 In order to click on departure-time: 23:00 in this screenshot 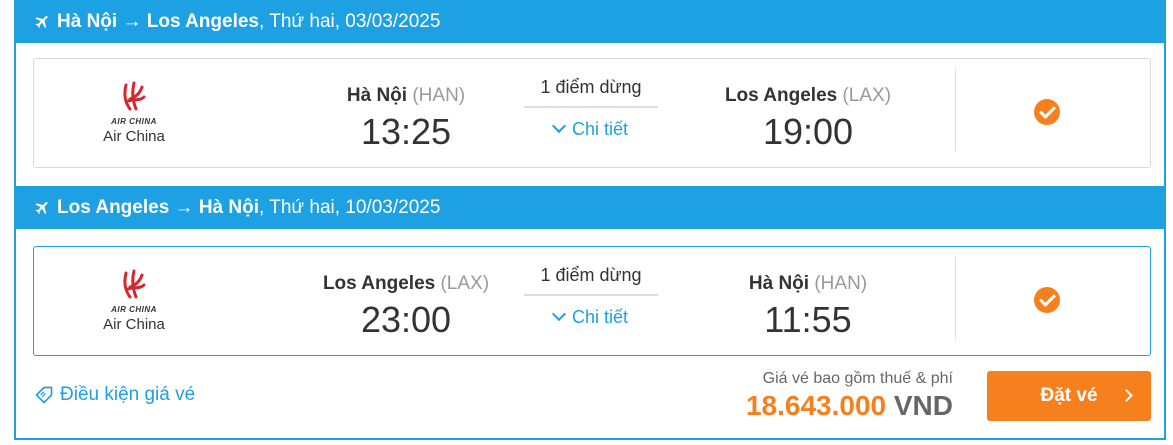, I will do `click(406, 319)`.